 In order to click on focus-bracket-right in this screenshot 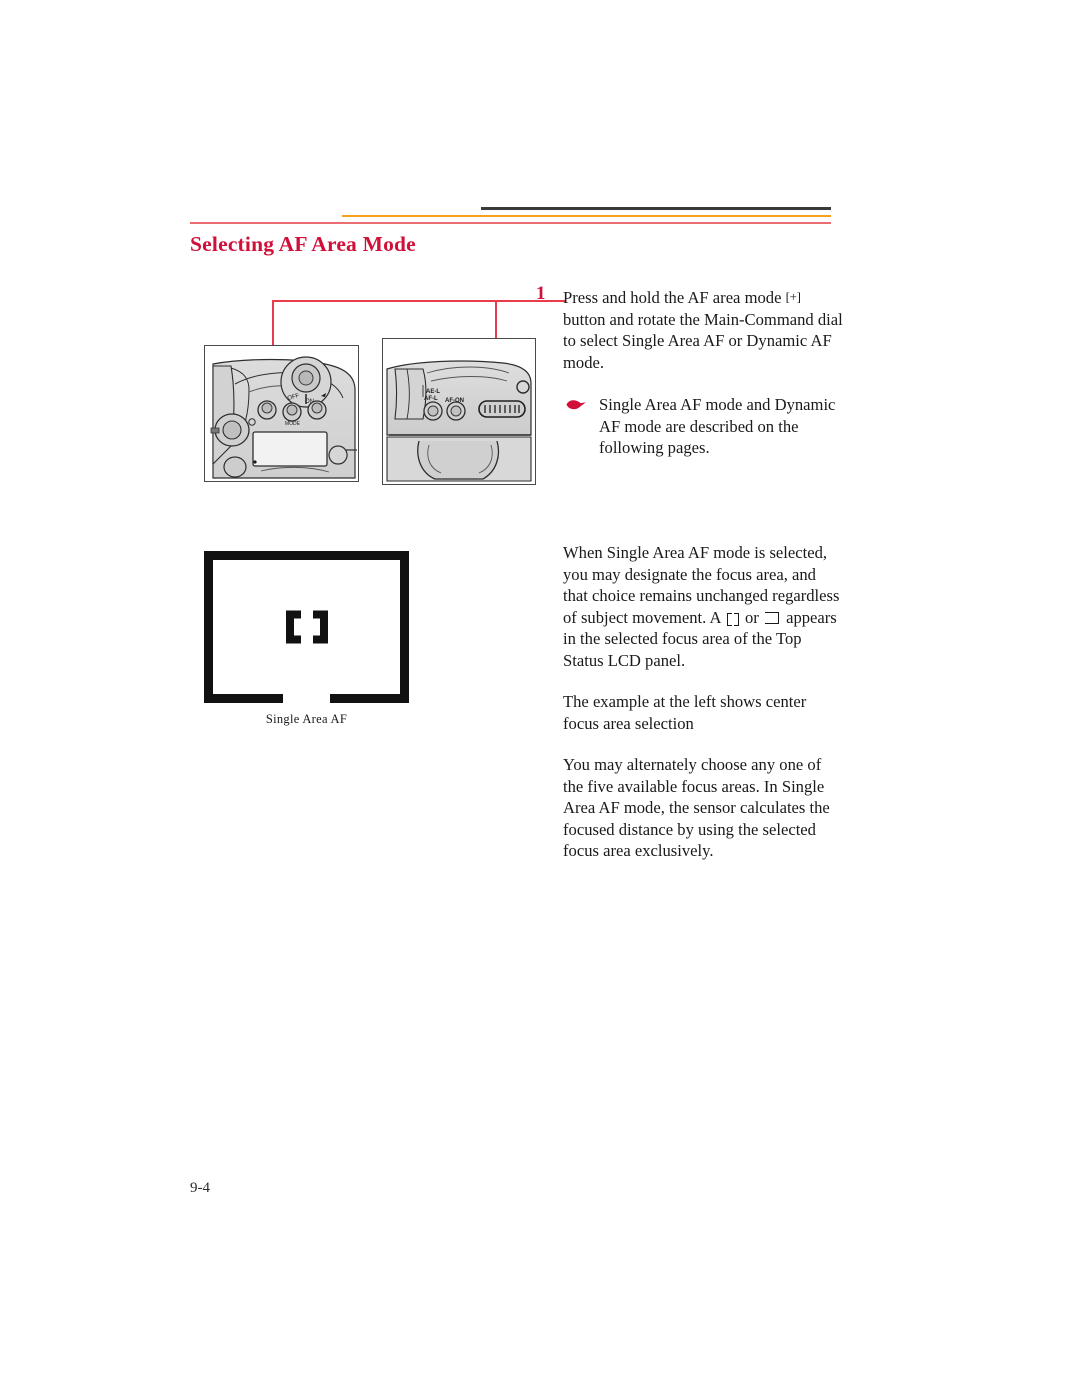, I will do `click(320, 627)`.